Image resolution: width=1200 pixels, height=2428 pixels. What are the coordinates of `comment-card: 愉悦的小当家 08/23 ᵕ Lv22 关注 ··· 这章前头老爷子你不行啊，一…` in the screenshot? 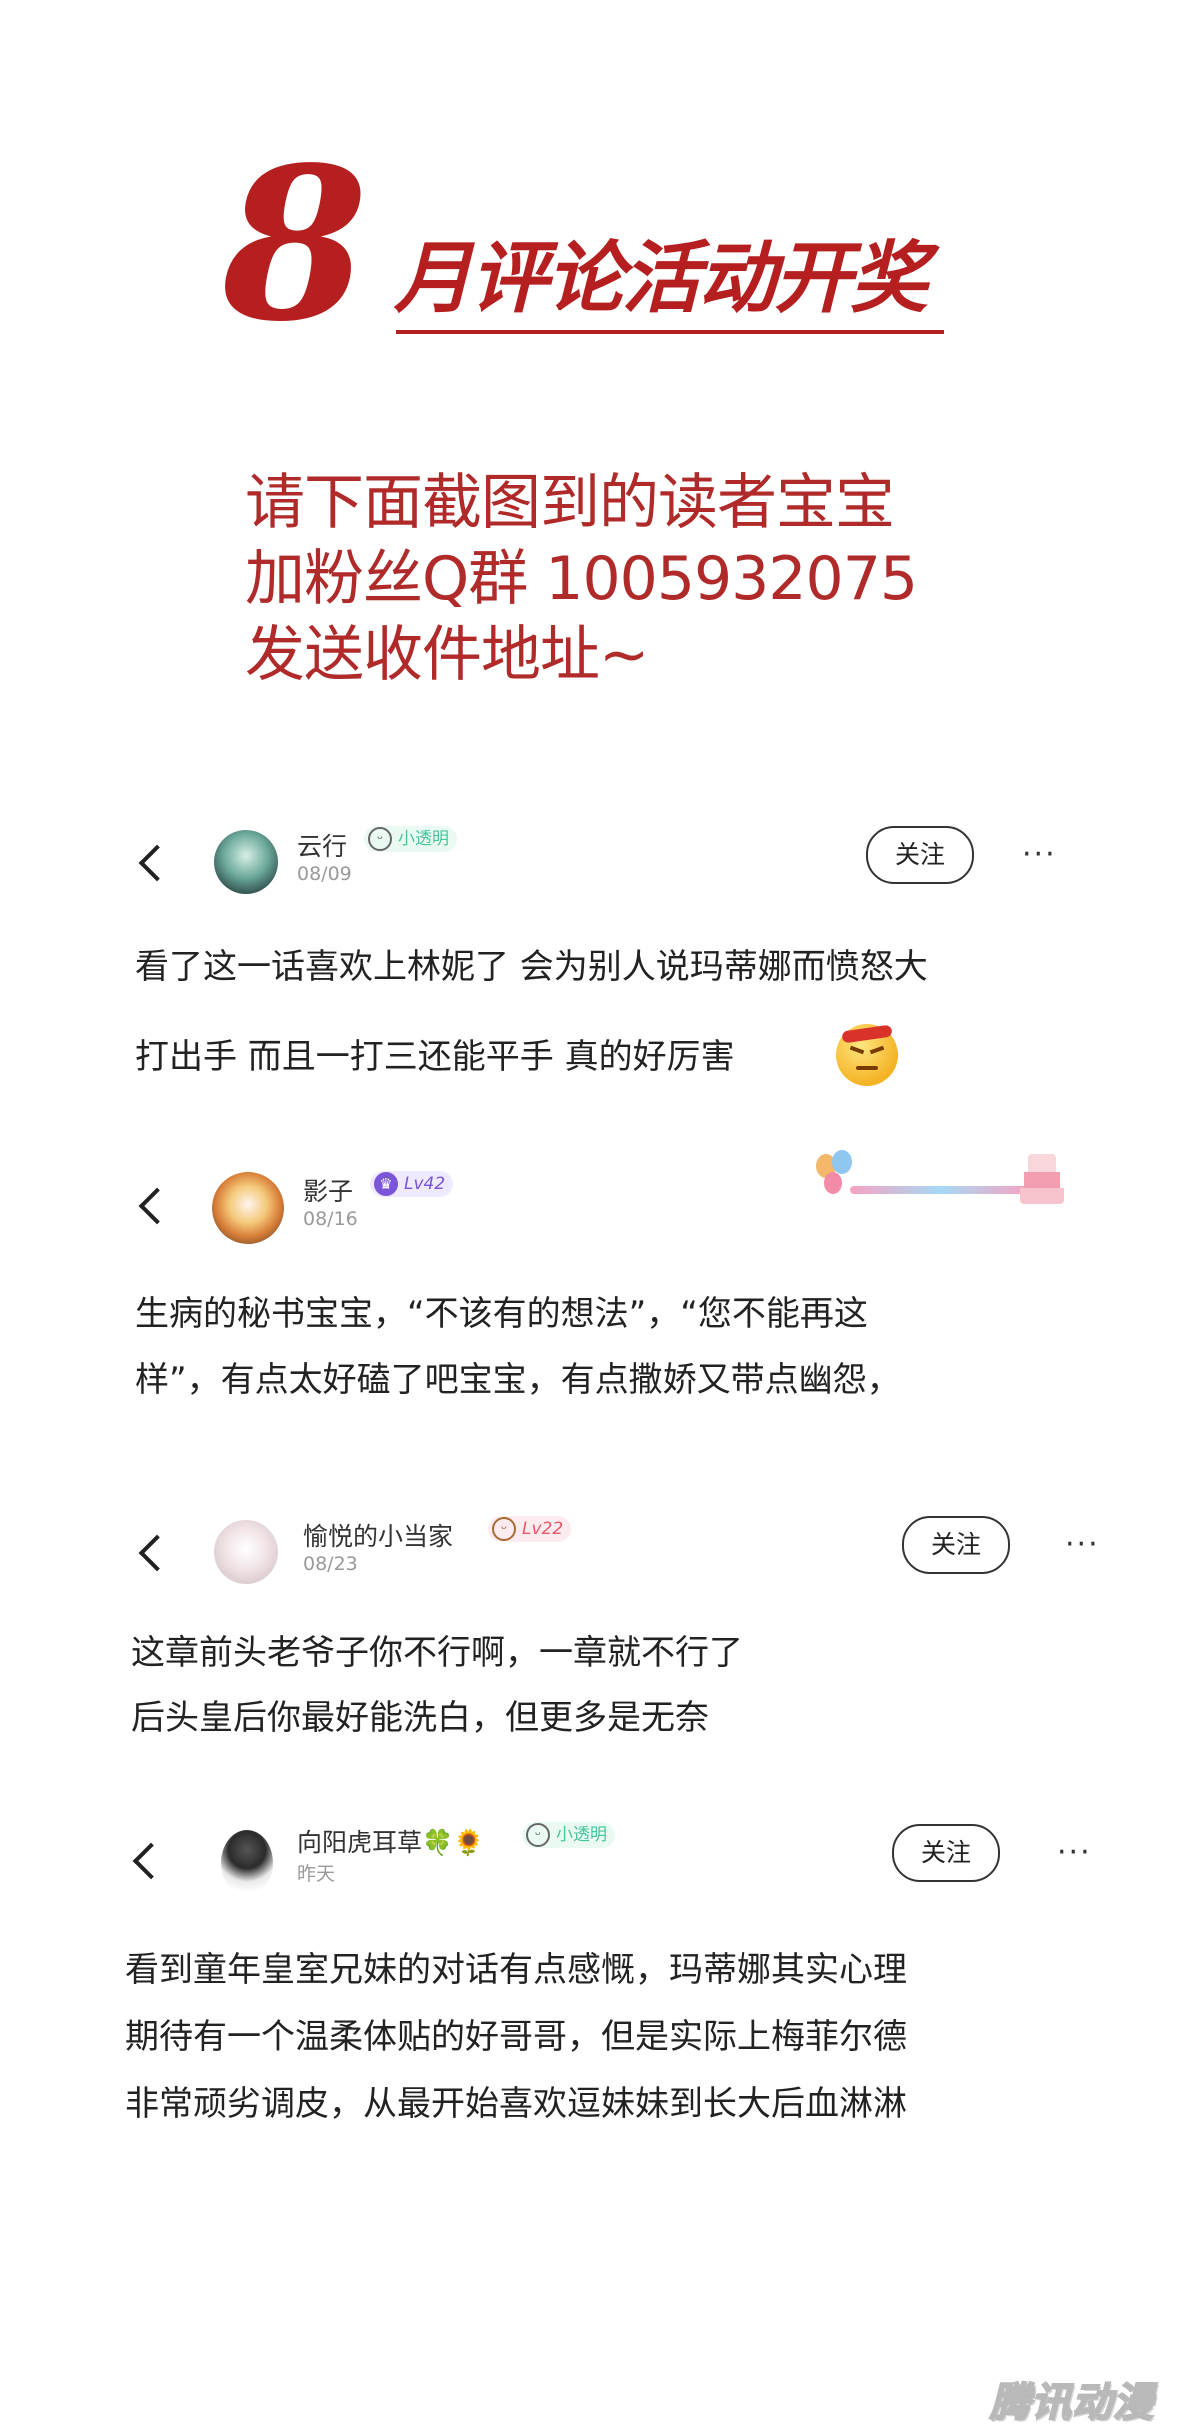 It's located at (600, 1650).